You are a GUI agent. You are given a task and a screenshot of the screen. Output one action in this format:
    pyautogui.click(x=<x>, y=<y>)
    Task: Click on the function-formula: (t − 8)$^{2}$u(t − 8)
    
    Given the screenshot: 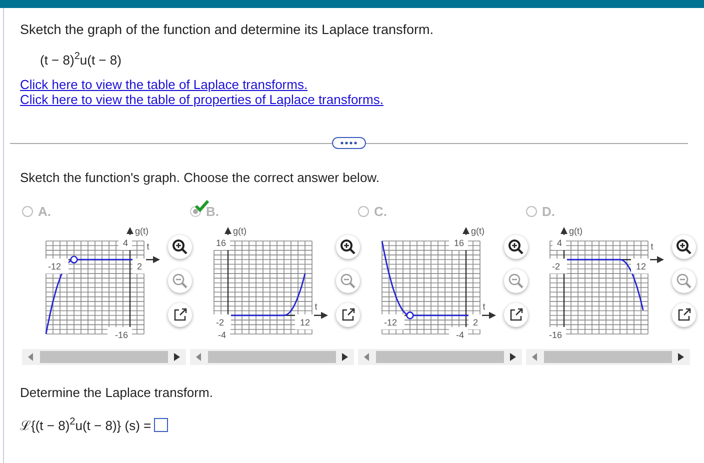 What is the action you would take?
    pyautogui.click(x=81, y=59)
    